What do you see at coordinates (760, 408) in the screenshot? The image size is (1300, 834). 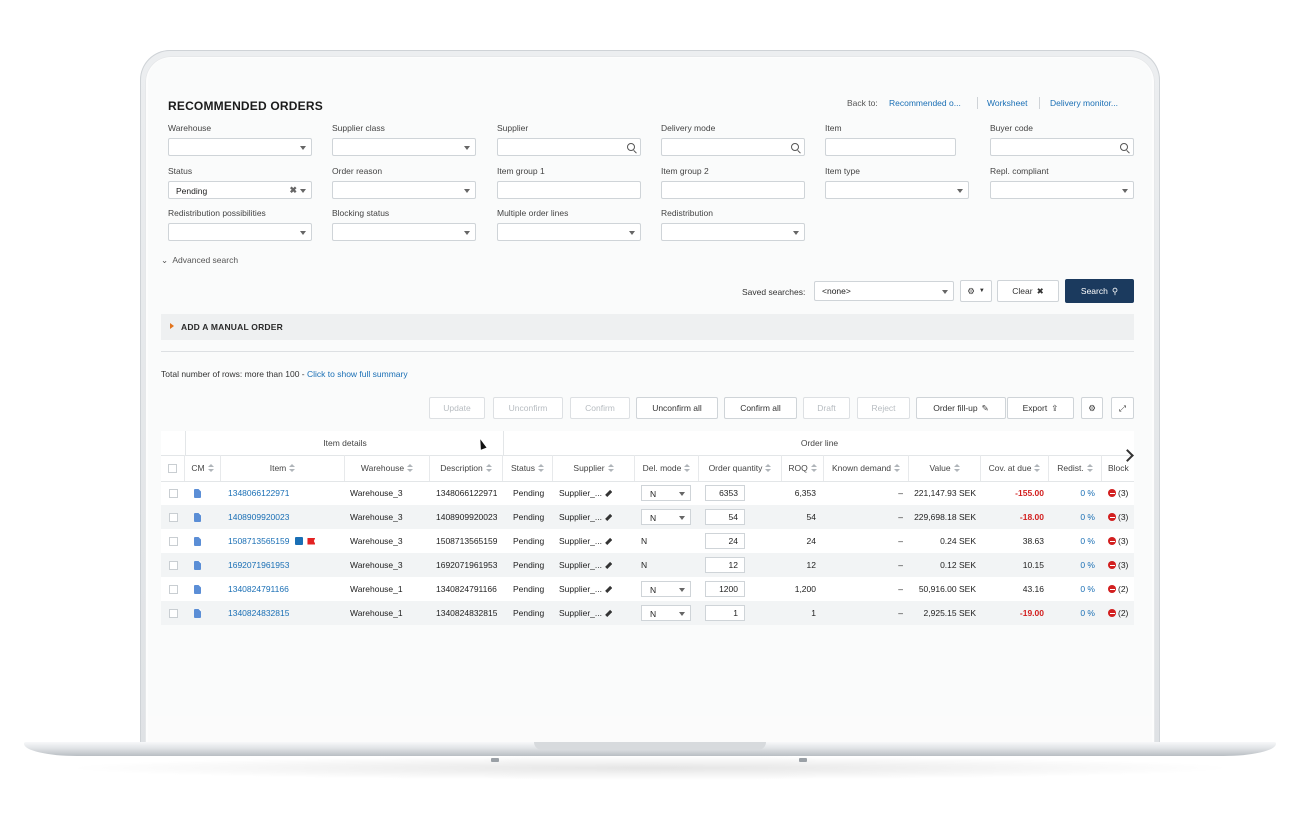 I see `confirm-all-button: Confirm all` at bounding box center [760, 408].